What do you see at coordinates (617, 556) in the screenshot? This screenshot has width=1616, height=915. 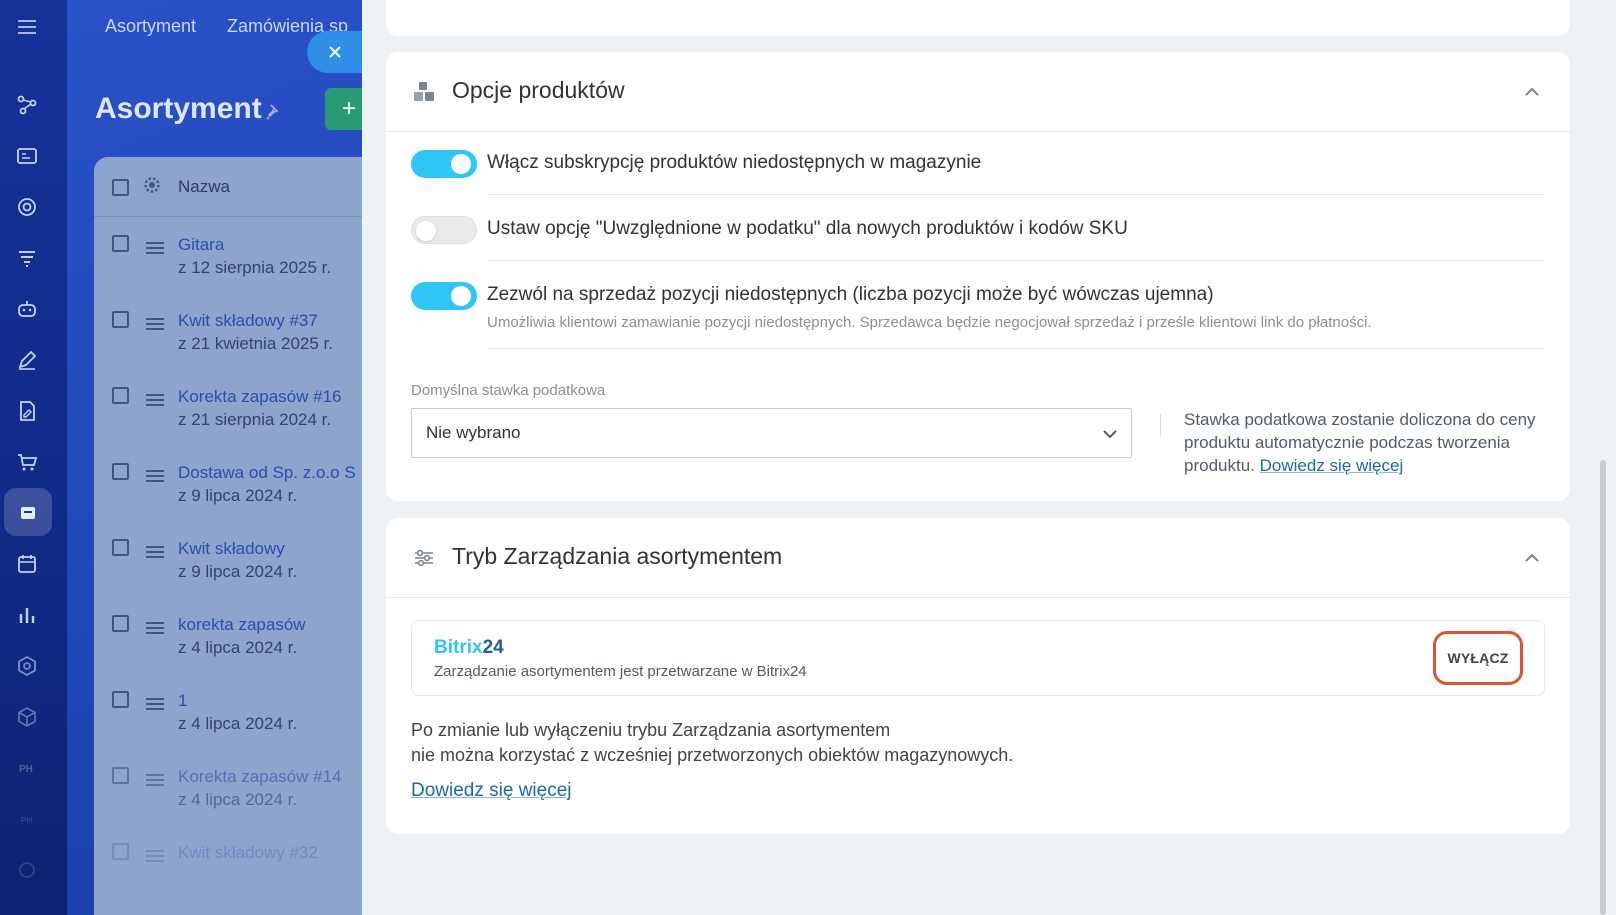 I see `section-title: Tryb Zarządzania asortymentem` at bounding box center [617, 556].